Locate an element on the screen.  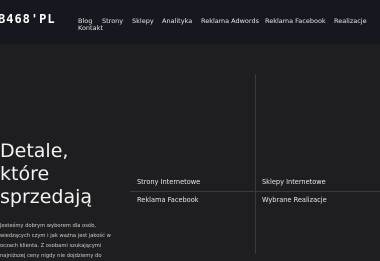
nav-sklepy: Sklepy is located at coordinates (143, 21).